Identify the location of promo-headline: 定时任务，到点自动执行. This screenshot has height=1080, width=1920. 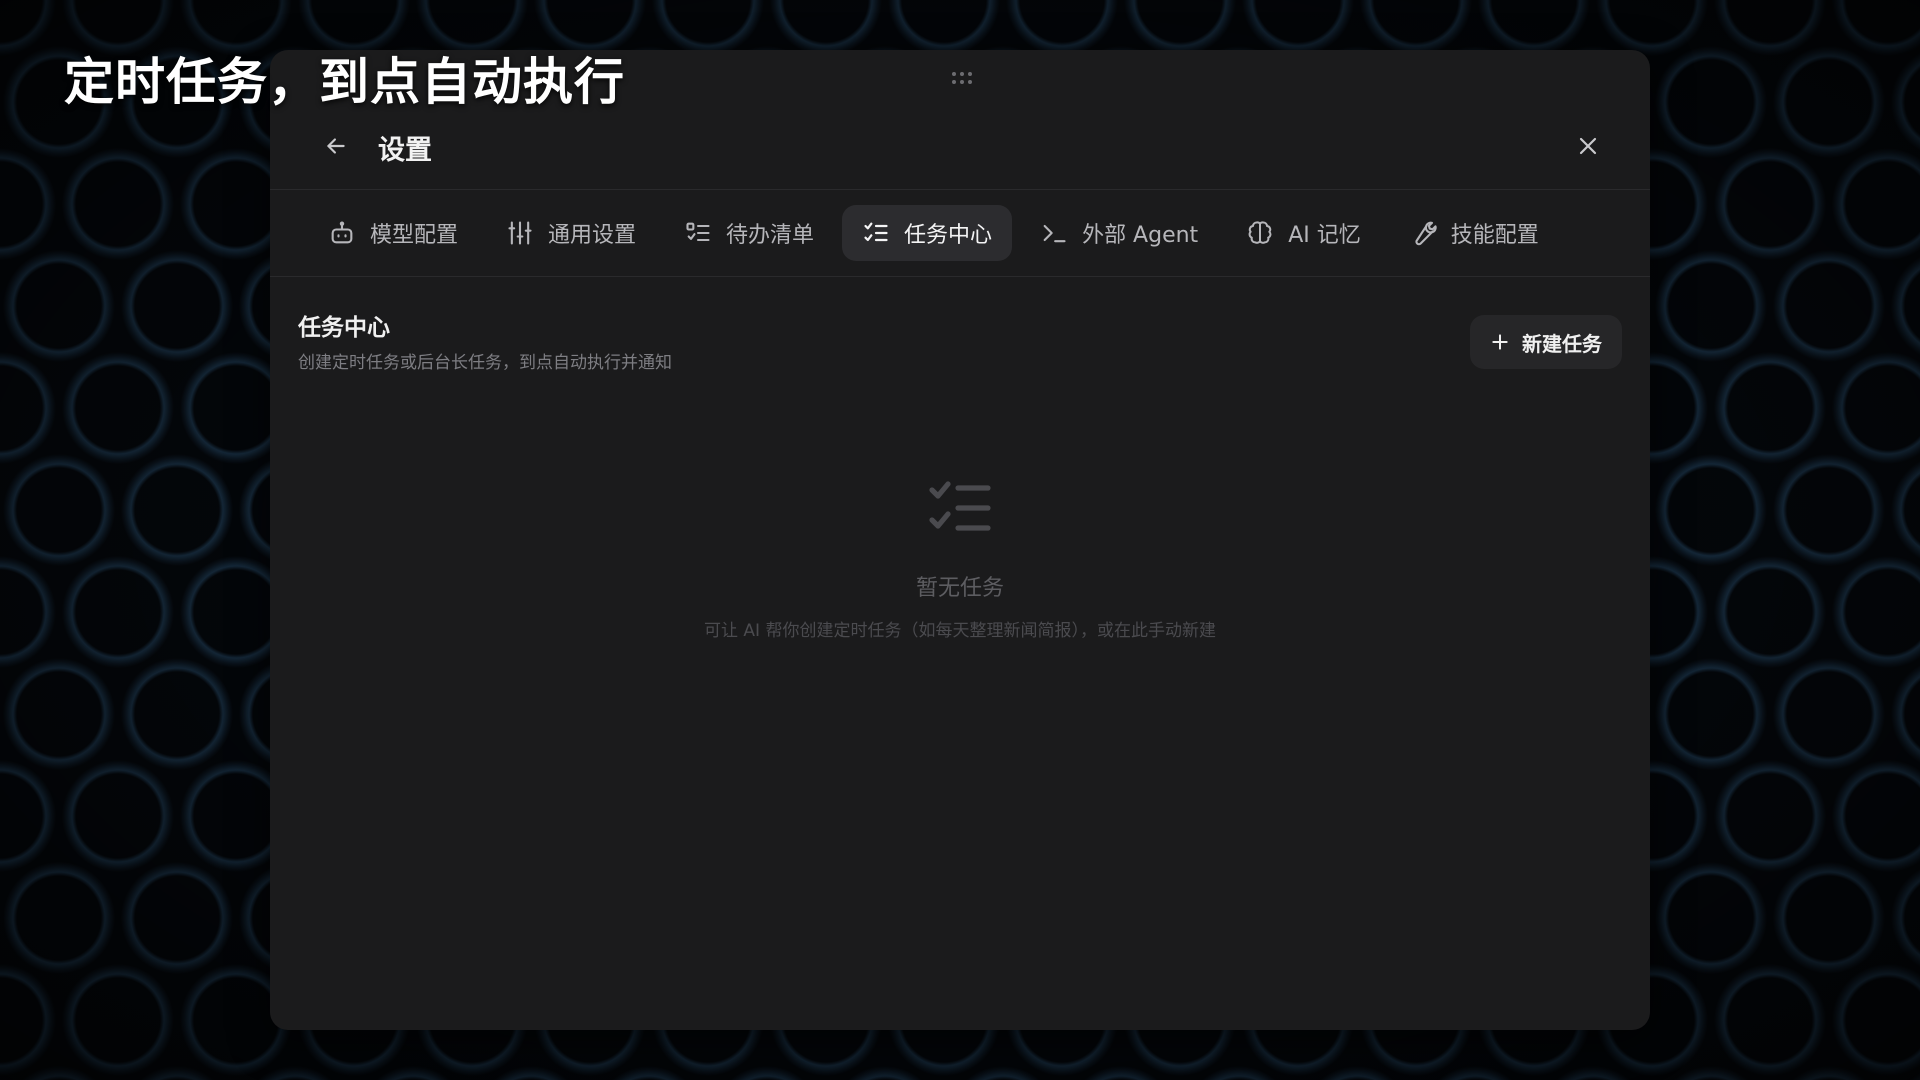
(344, 82).